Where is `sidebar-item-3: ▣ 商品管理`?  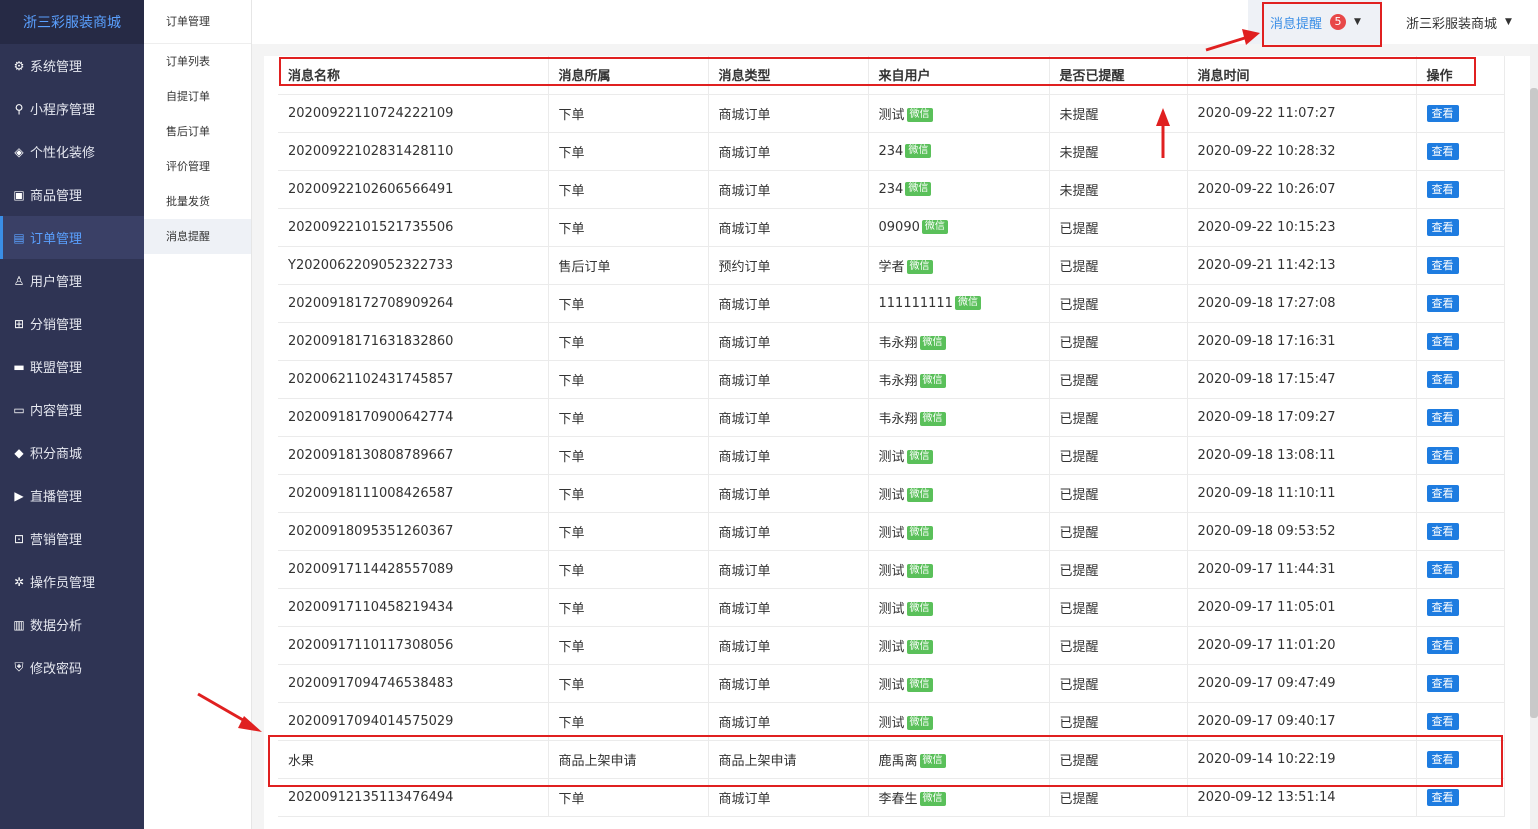
sidebar-item-3: ▣ 商品管理 is located at coordinates (72, 194).